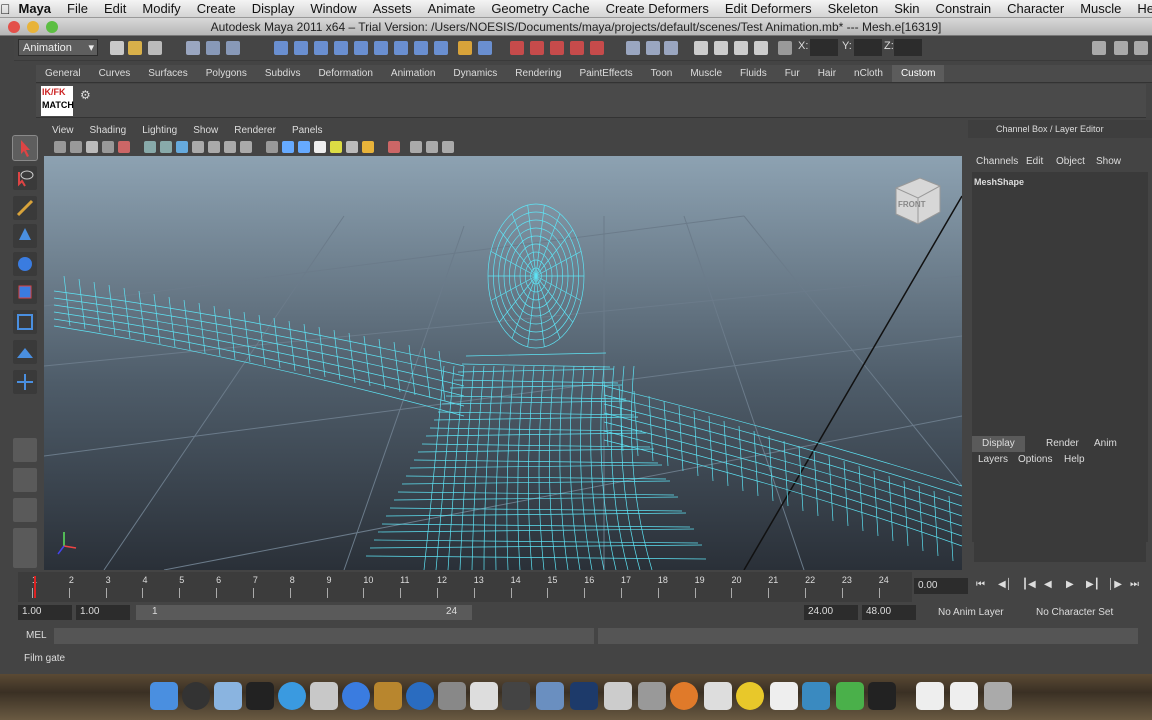 The image size is (1152, 720). What do you see at coordinates (761, 48) in the screenshot?
I see `hypershade-icon` at bounding box center [761, 48].